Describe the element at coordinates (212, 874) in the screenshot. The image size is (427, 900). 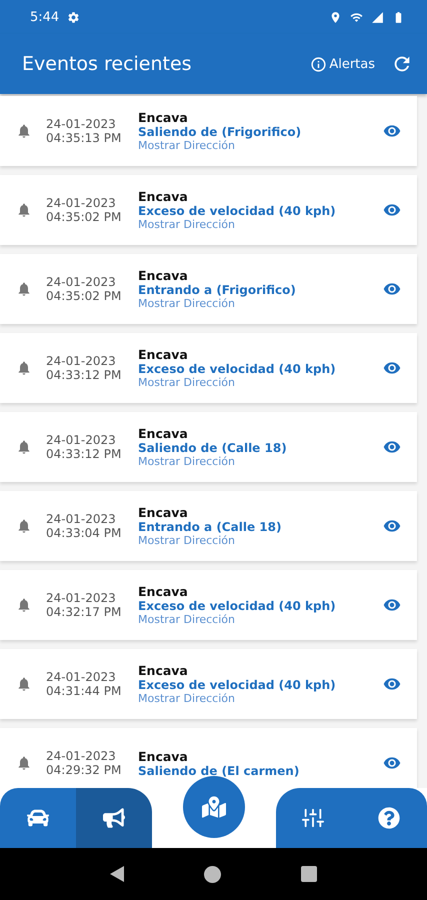
I see `home-icon` at that location.